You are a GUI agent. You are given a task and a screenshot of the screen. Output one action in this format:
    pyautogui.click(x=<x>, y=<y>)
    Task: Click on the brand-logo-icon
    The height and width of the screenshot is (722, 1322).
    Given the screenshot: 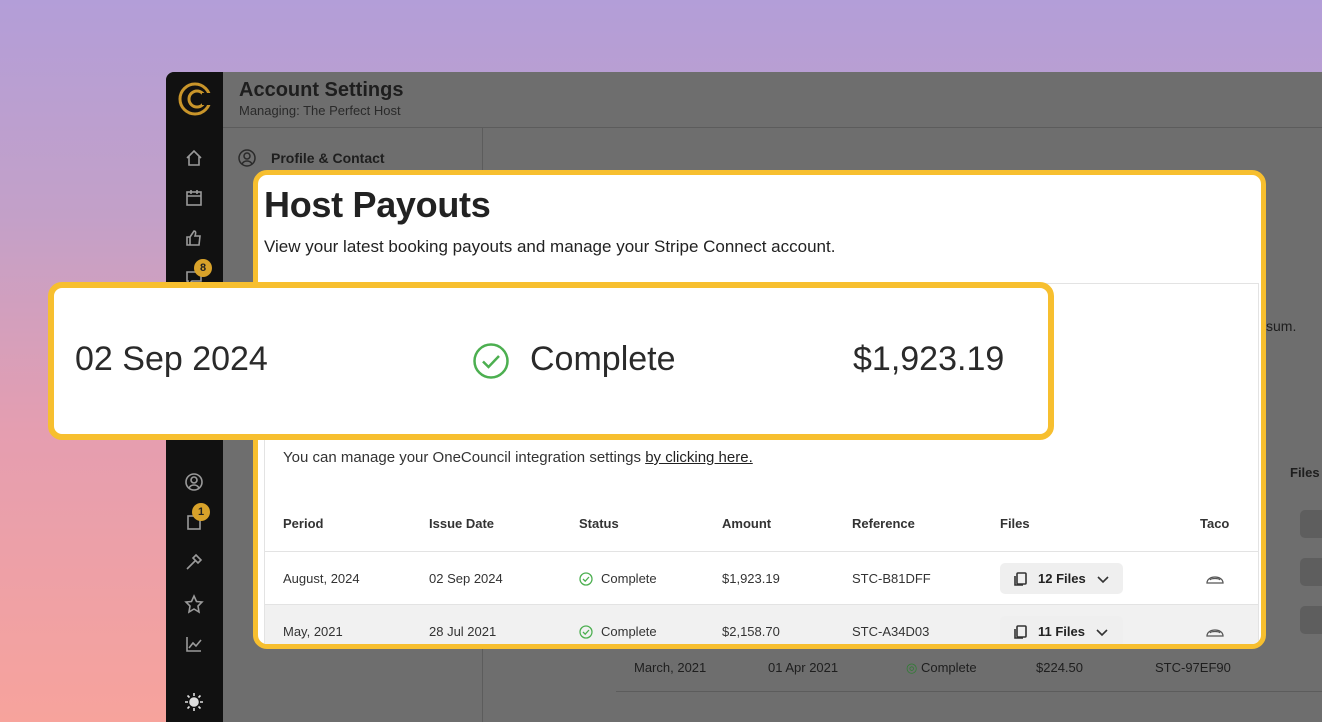 What is the action you would take?
    pyautogui.click(x=195, y=99)
    